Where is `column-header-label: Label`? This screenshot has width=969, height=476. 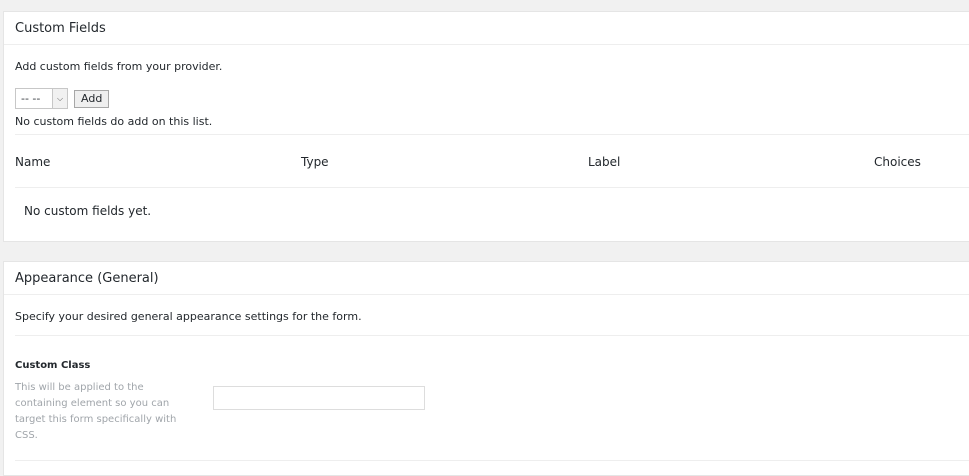 column-header-label: Label is located at coordinates (604, 162).